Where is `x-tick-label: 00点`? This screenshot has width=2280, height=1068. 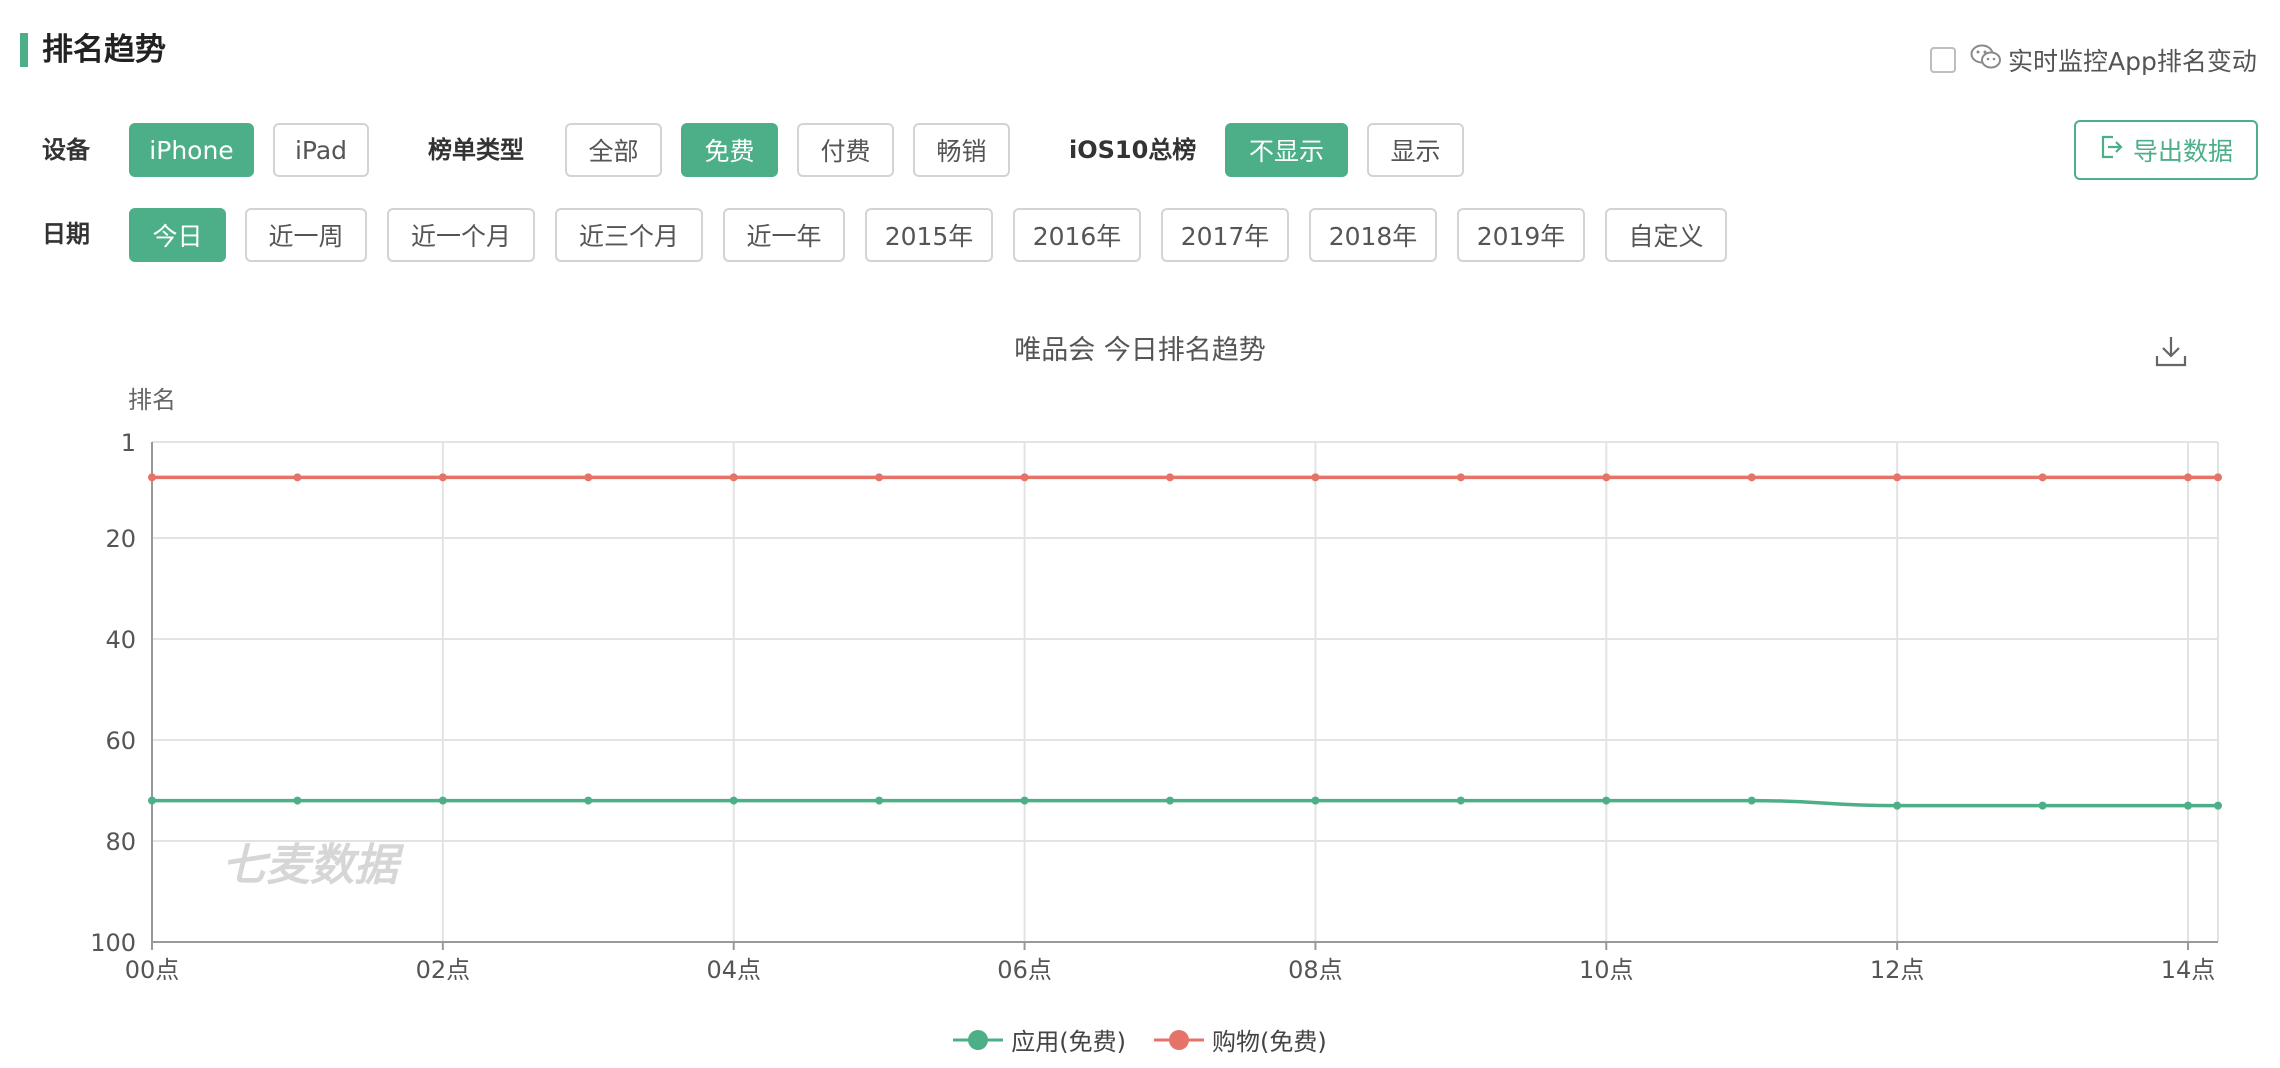 x-tick-label: 00点 is located at coordinates (152, 970).